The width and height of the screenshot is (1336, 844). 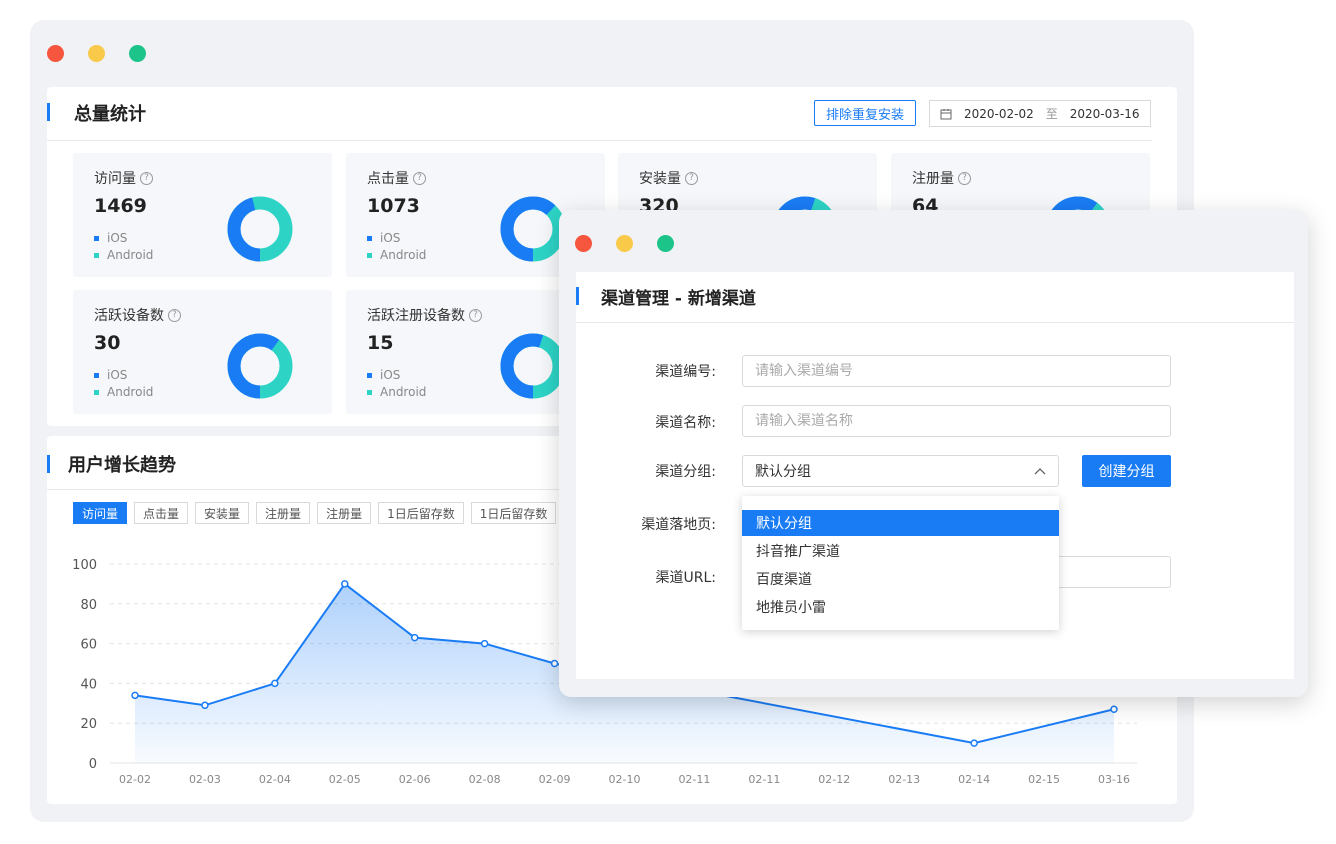 I want to click on selected-group: 默认分组, so click(x=783, y=472).